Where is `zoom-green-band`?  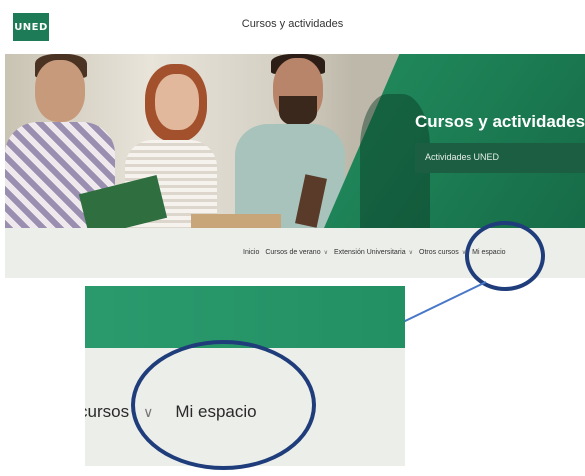
zoom-green-band is located at coordinates (245, 317).